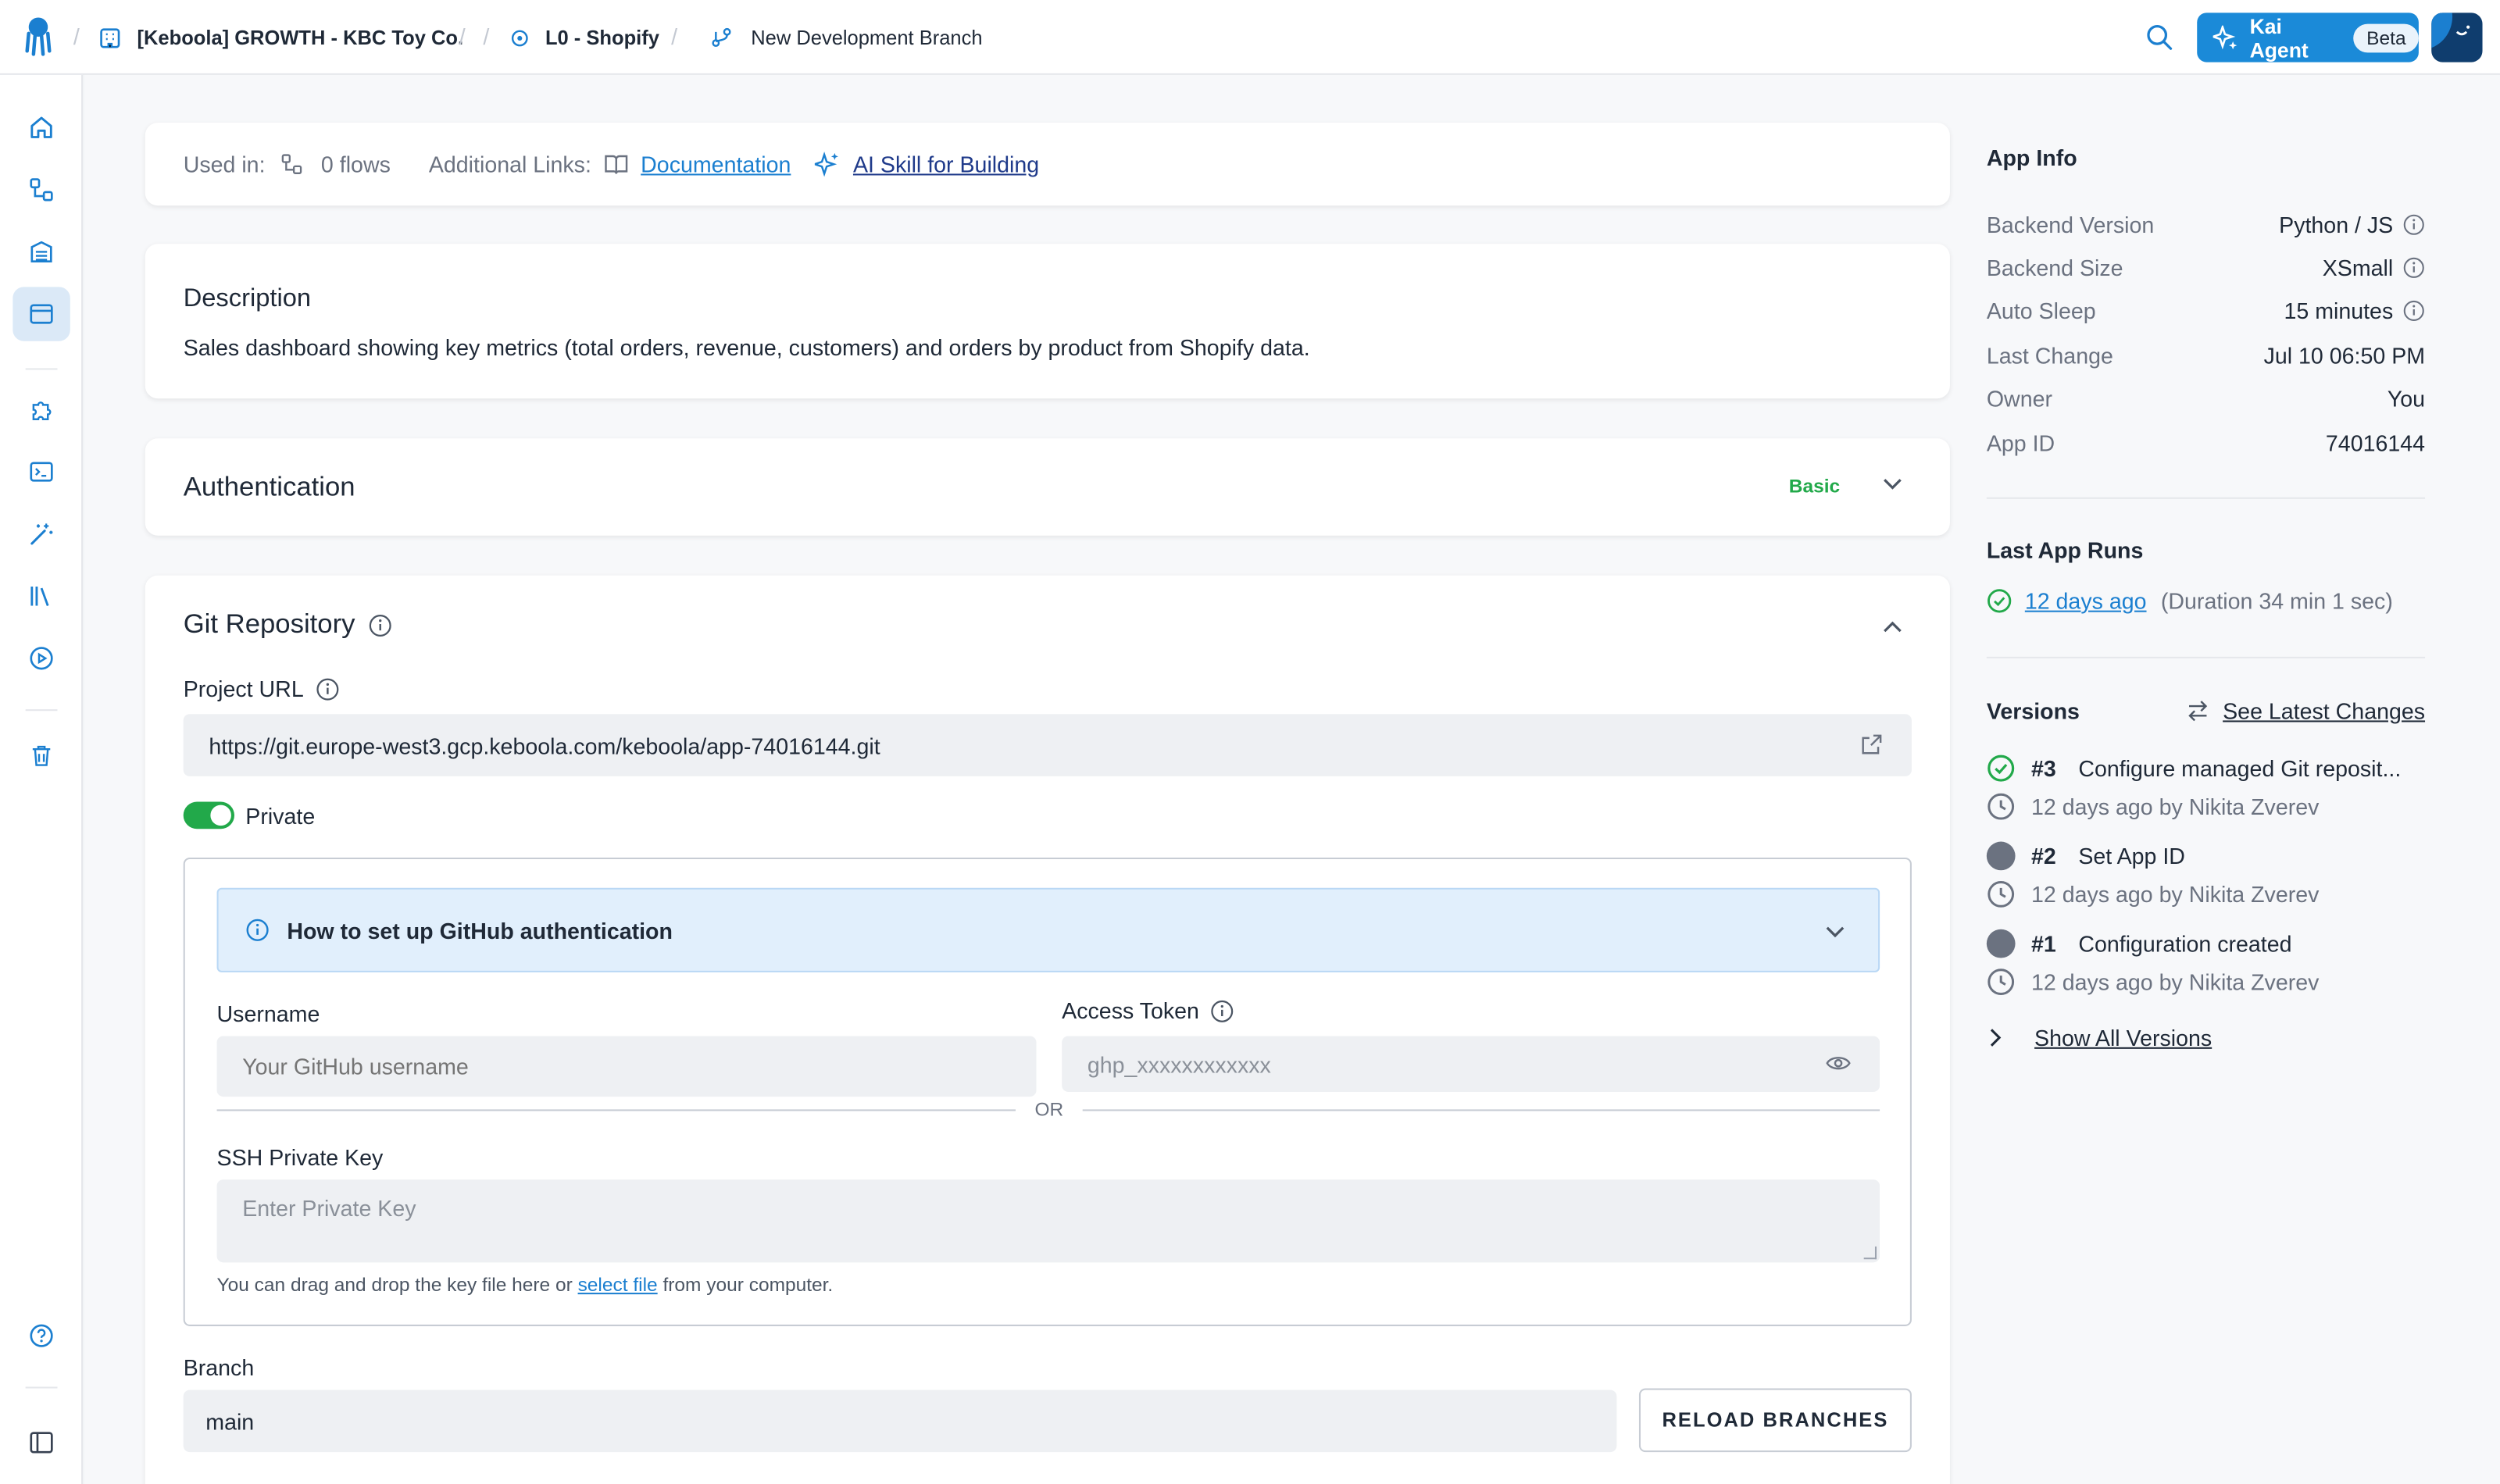 This screenshot has height=1484, width=2500. What do you see at coordinates (1814, 486) in the screenshot?
I see `auth-type-badge: Basic` at bounding box center [1814, 486].